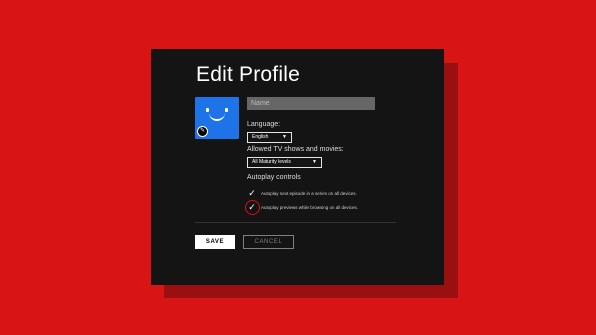 The height and width of the screenshot is (335, 596). What do you see at coordinates (295, 222) in the screenshot?
I see `divider` at bounding box center [295, 222].